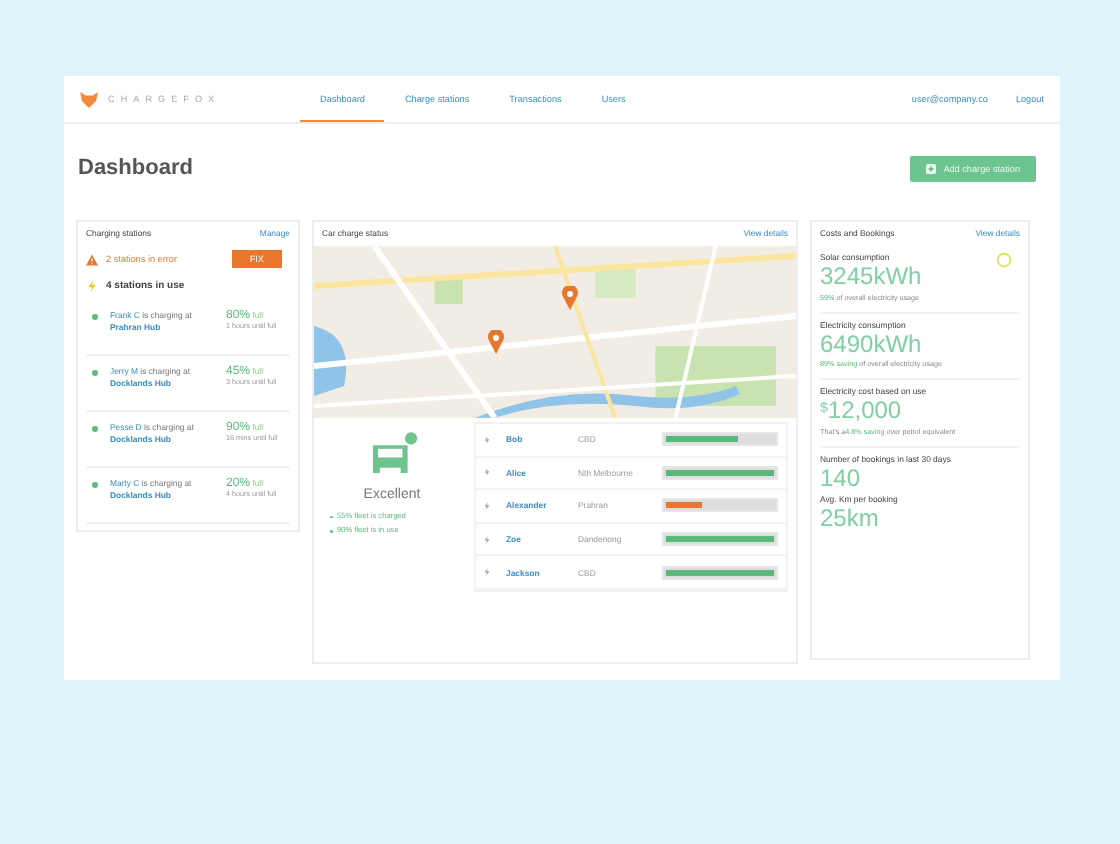 The image size is (1120, 844). What do you see at coordinates (89, 99) in the screenshot?
I see `fox-logo-icon` at bounding box center [89, 99].